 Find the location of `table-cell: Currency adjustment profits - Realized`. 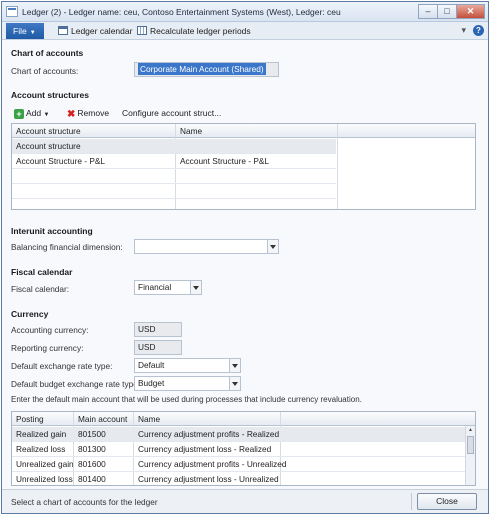

table-cell: Currency adjustment profits - Realized is located at coordinates (214, 434).